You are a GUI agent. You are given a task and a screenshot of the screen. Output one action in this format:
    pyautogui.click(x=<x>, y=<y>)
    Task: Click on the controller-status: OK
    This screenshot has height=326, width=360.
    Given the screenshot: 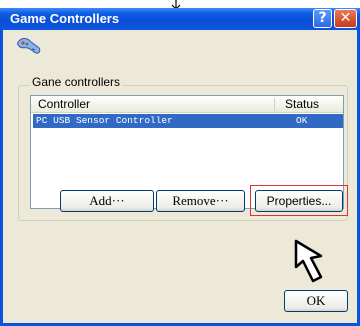 What is the action you would take?
    pyautogui.click(x=302, y=120)
    